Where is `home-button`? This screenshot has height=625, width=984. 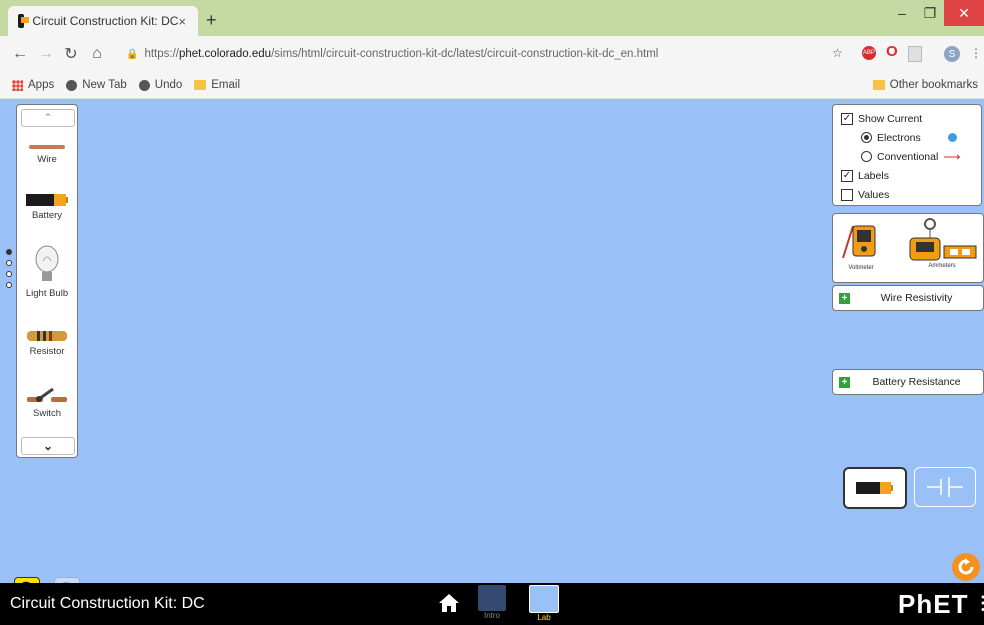
home-button is located at coordinates (449, 605).